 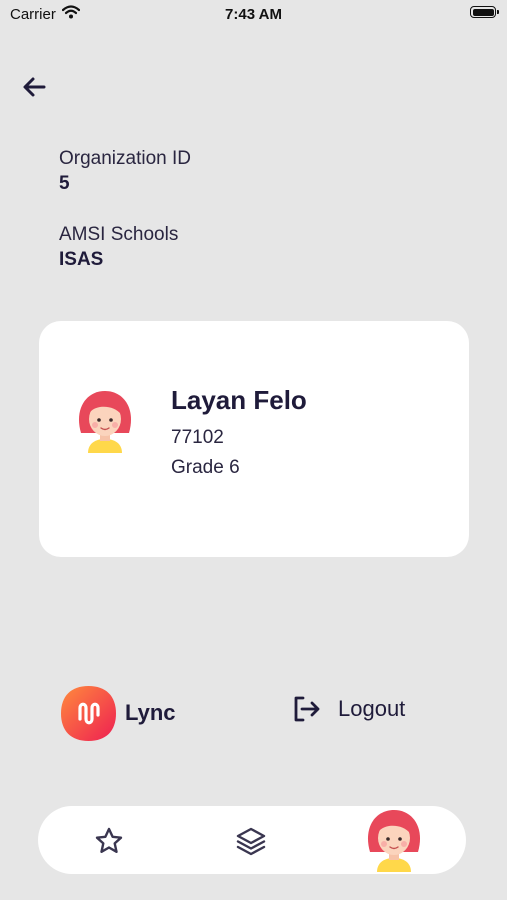 What do you see at coordinates (125, 158) in the screenshot?
I see `organization-id-label: Organization ID` at bounding box center [125, 158].